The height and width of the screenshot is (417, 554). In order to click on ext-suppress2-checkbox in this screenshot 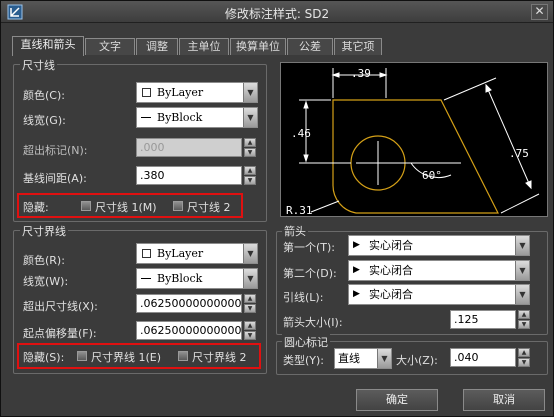, I will do `click(183, 356)`.